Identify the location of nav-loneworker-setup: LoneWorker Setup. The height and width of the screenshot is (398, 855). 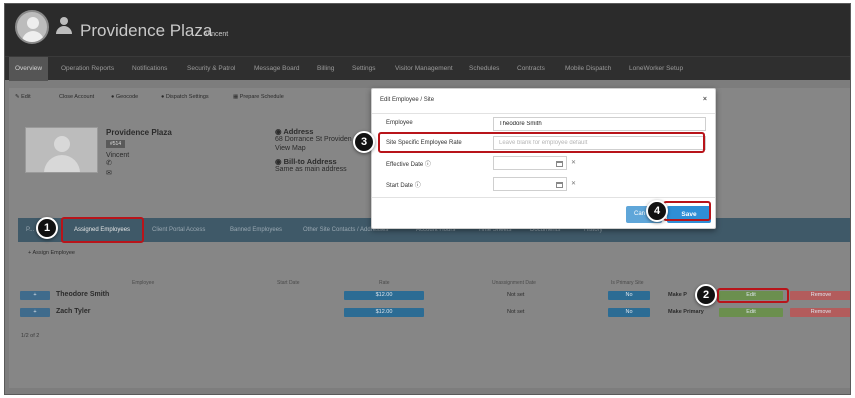
(656, 69).